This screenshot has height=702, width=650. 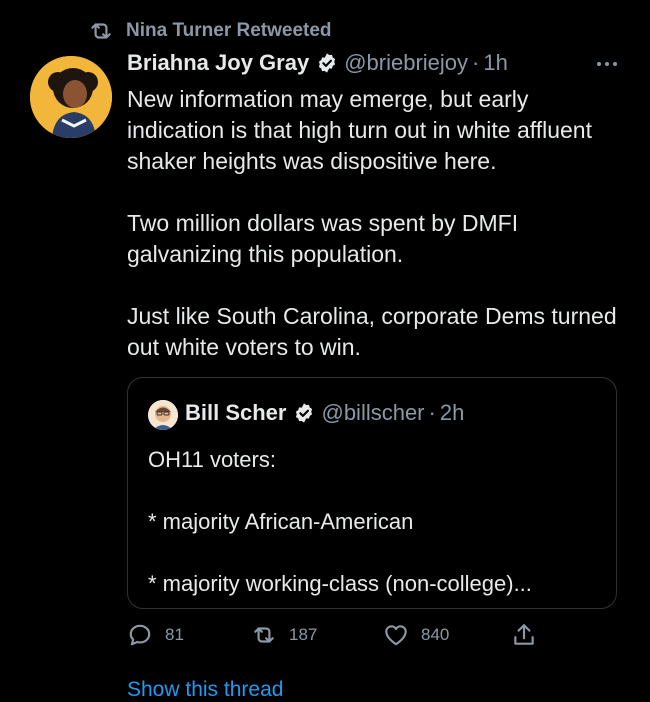 What do you see at coordinates (435, 634) in the screenshot?
I see `like-count: 840` at bounding box center [435, 634].